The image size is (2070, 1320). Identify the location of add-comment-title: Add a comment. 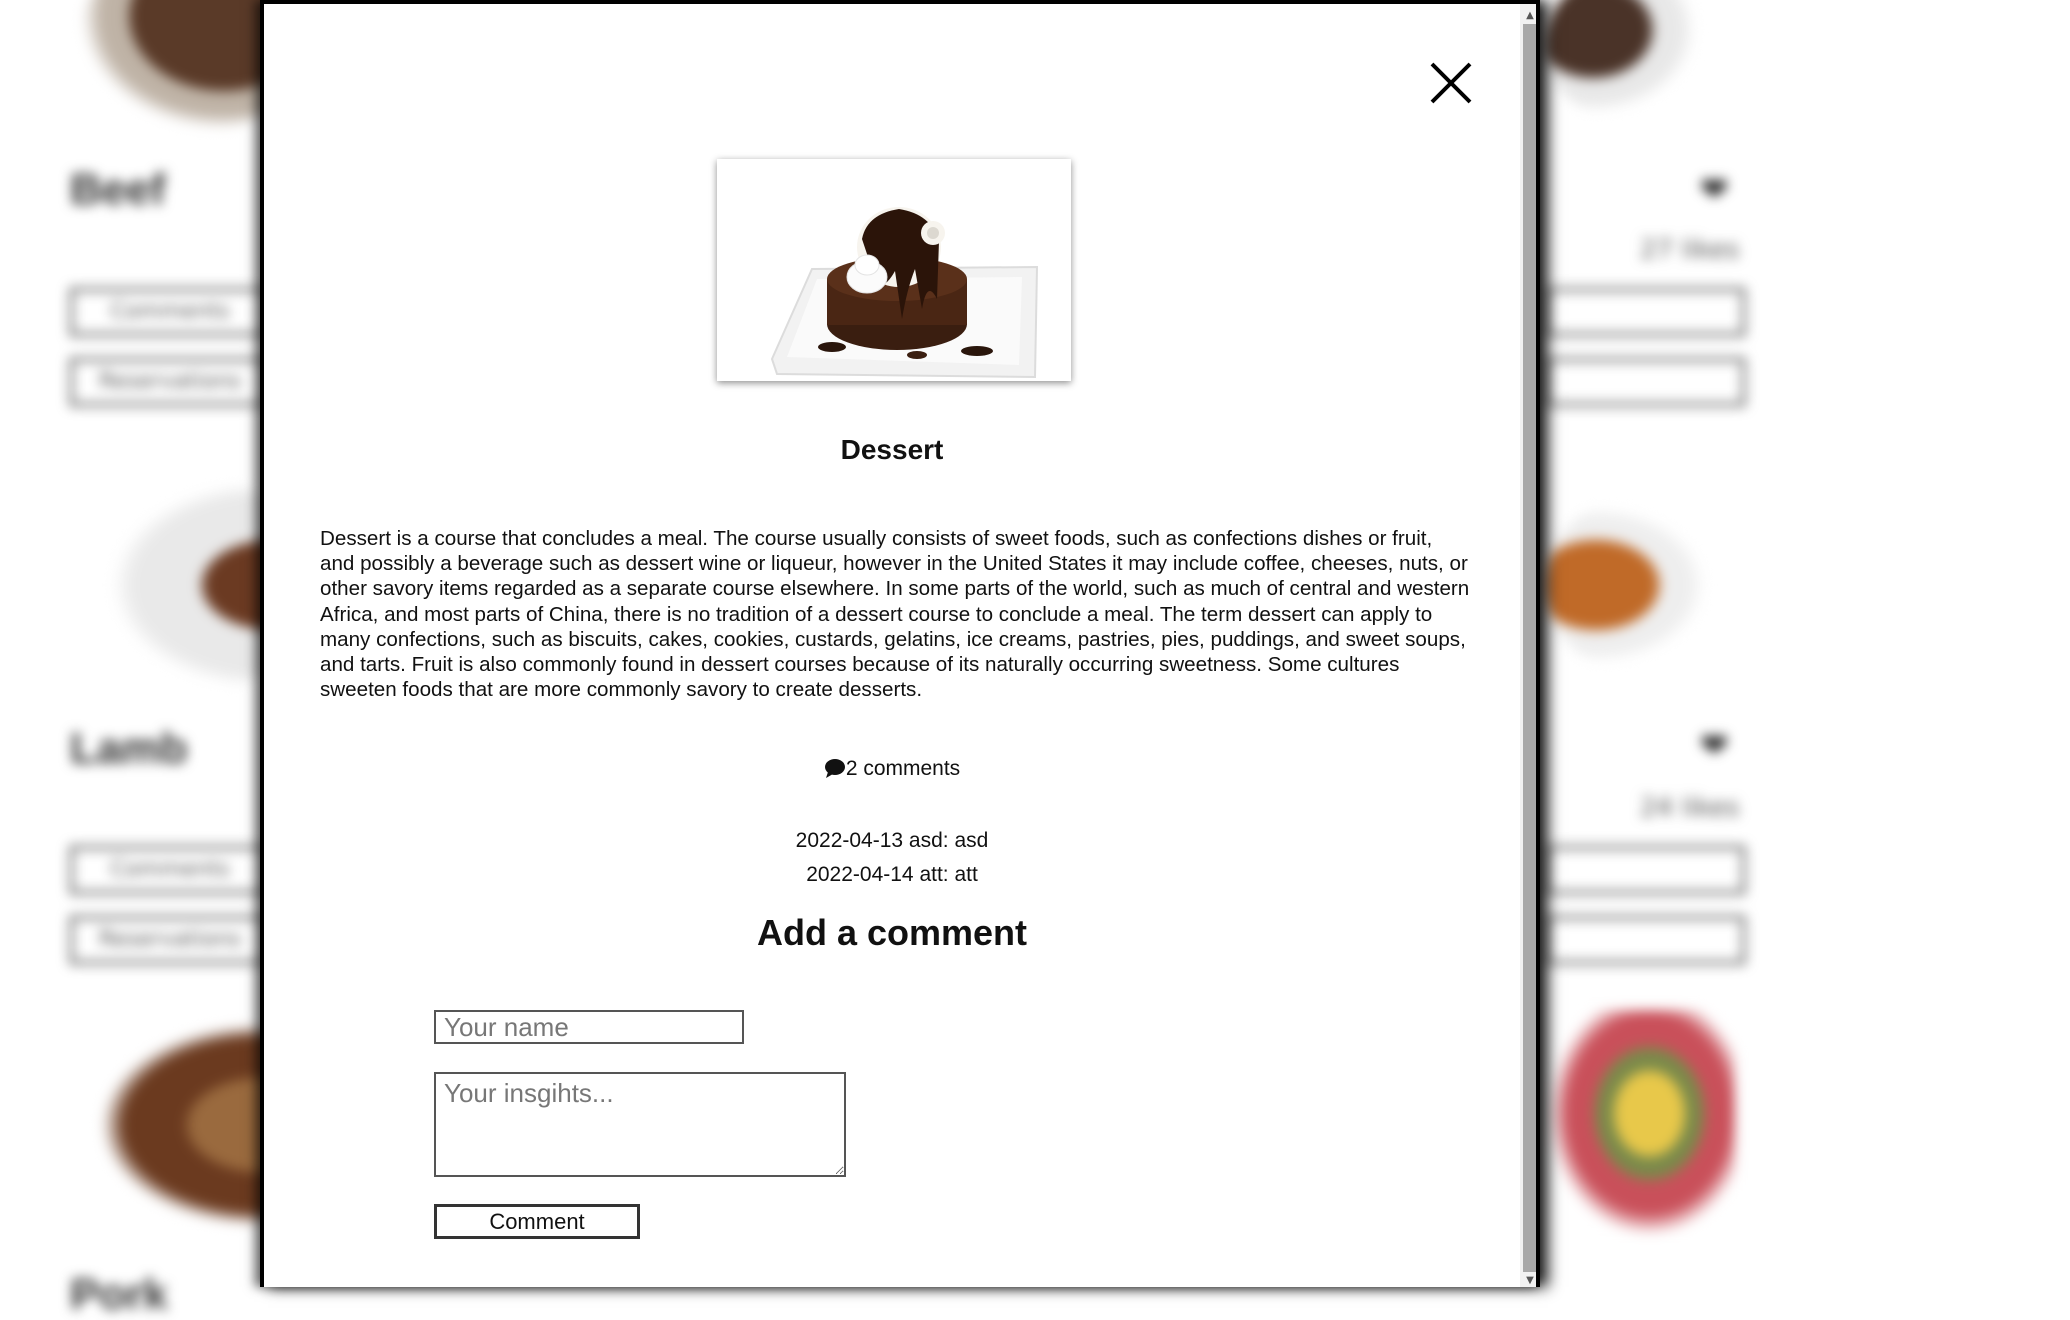
(892, 932).